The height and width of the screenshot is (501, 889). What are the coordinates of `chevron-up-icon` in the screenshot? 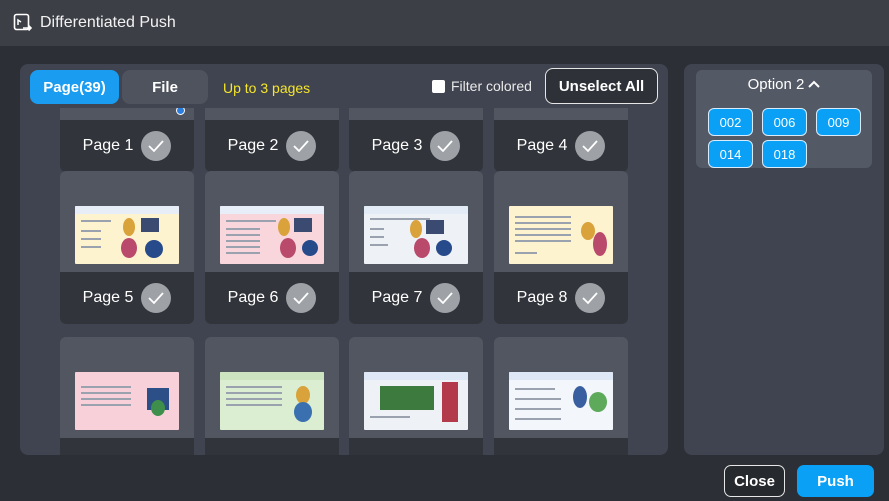 It's located at (814, 84).